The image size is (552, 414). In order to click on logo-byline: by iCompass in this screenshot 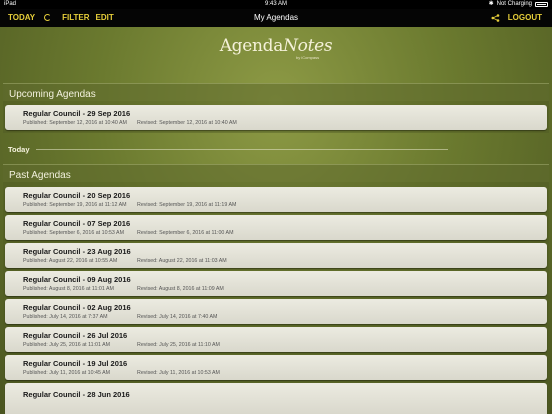, I will do `click(308, 57)`.